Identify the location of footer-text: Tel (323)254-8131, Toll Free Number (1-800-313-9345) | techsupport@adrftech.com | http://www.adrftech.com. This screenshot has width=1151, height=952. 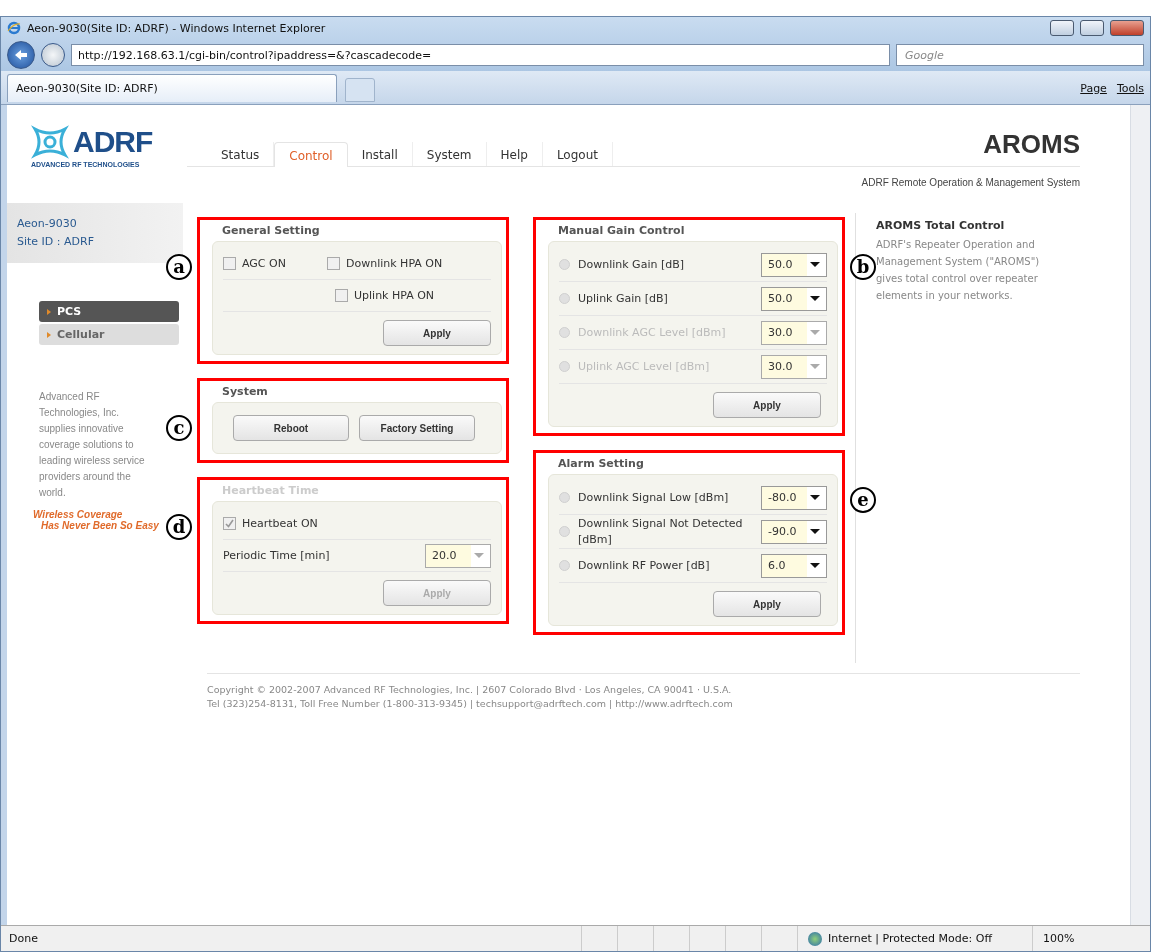
(470, 703).